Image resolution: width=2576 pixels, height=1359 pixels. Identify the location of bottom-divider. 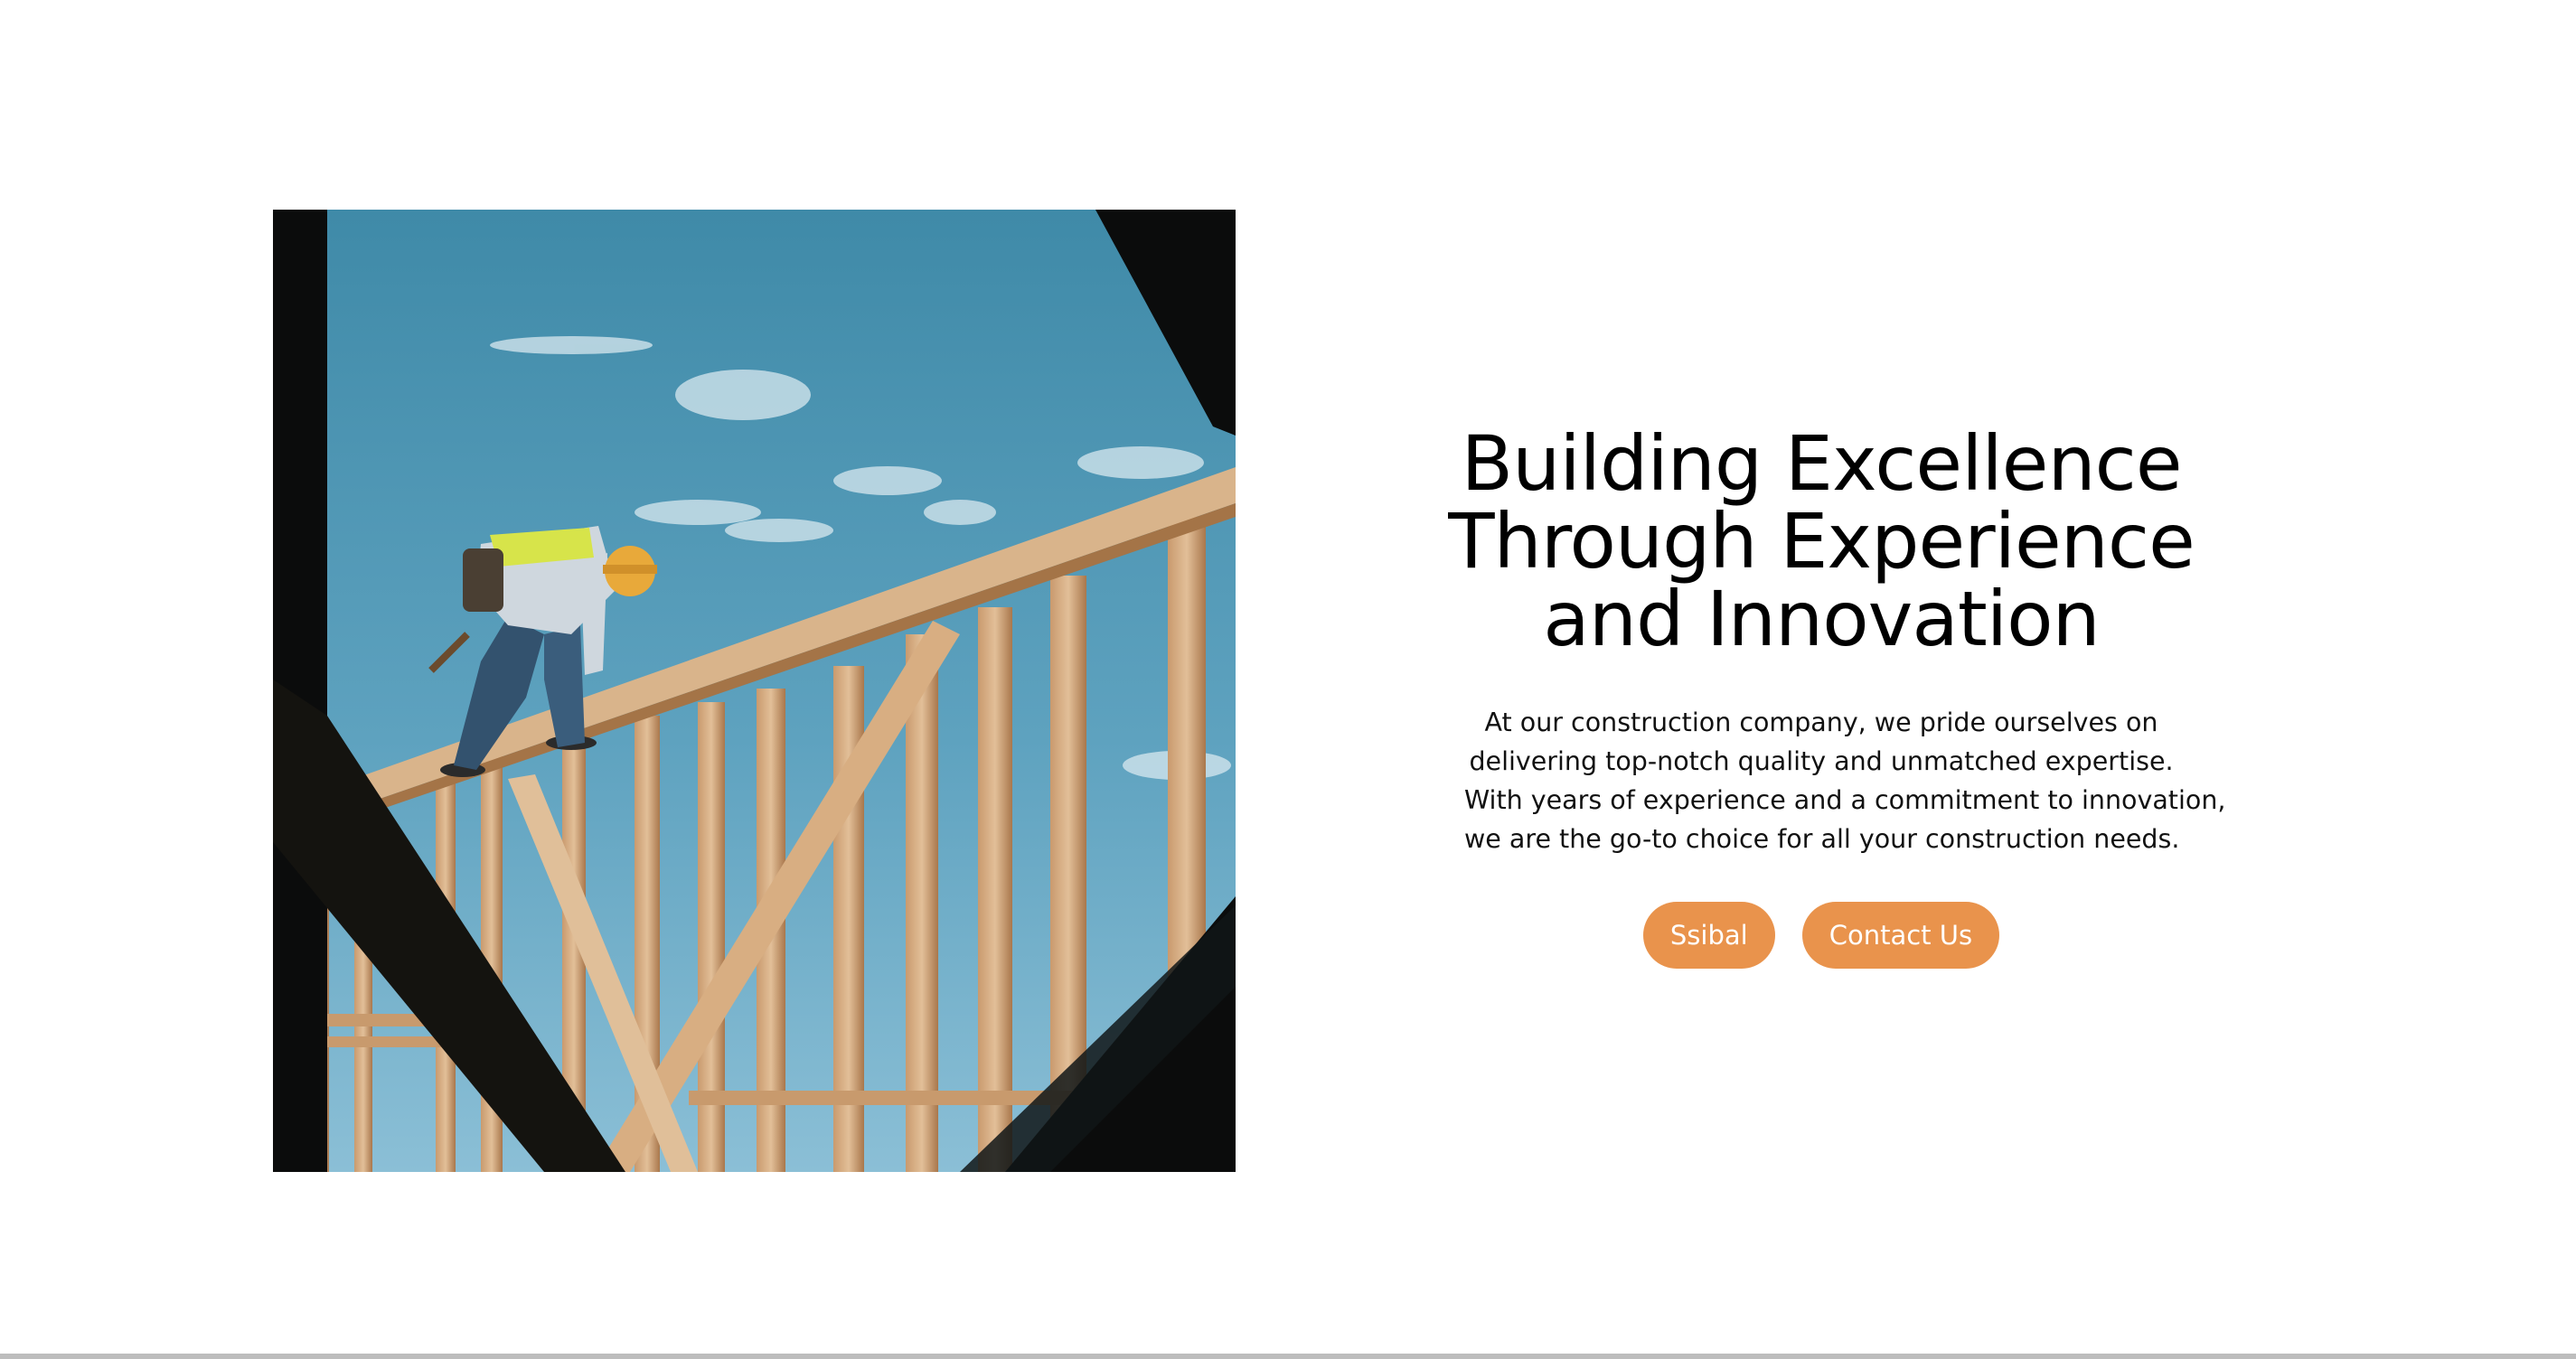
(1288, 1357).